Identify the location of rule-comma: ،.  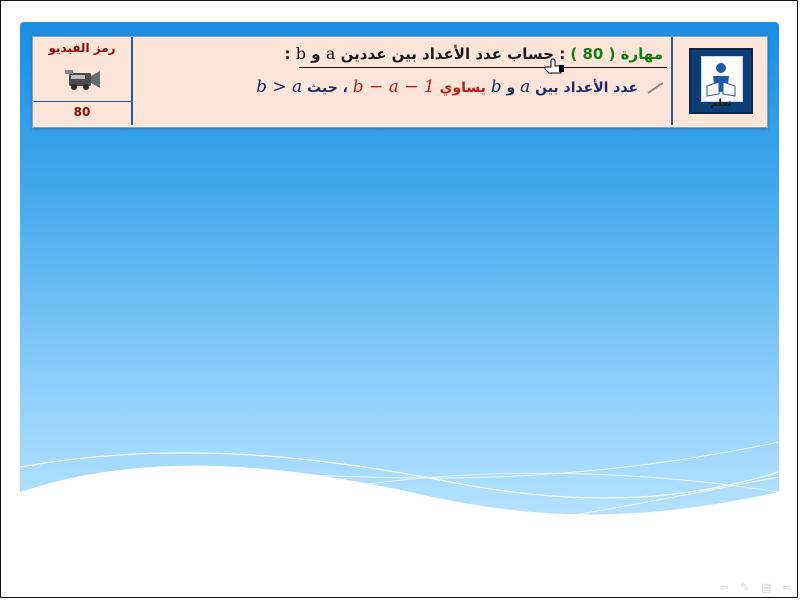
(345, 88).